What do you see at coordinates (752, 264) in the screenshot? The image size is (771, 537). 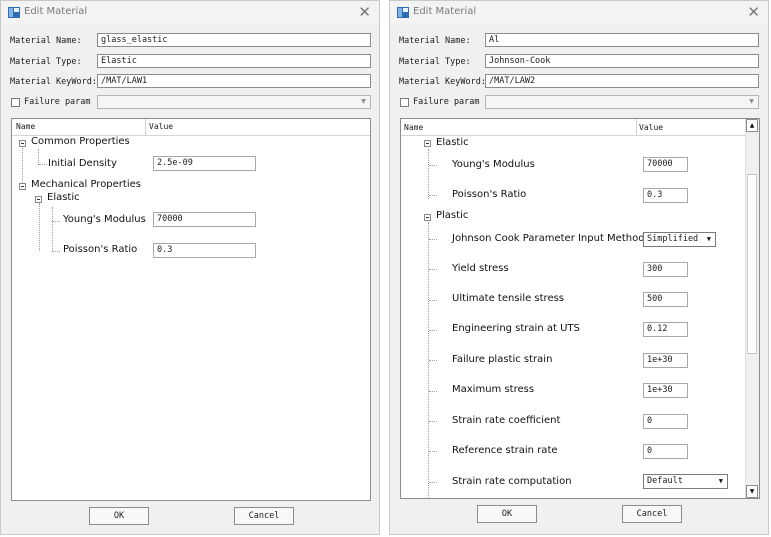 I see `scrollbar-thumb` at bounding box center [752, 264].